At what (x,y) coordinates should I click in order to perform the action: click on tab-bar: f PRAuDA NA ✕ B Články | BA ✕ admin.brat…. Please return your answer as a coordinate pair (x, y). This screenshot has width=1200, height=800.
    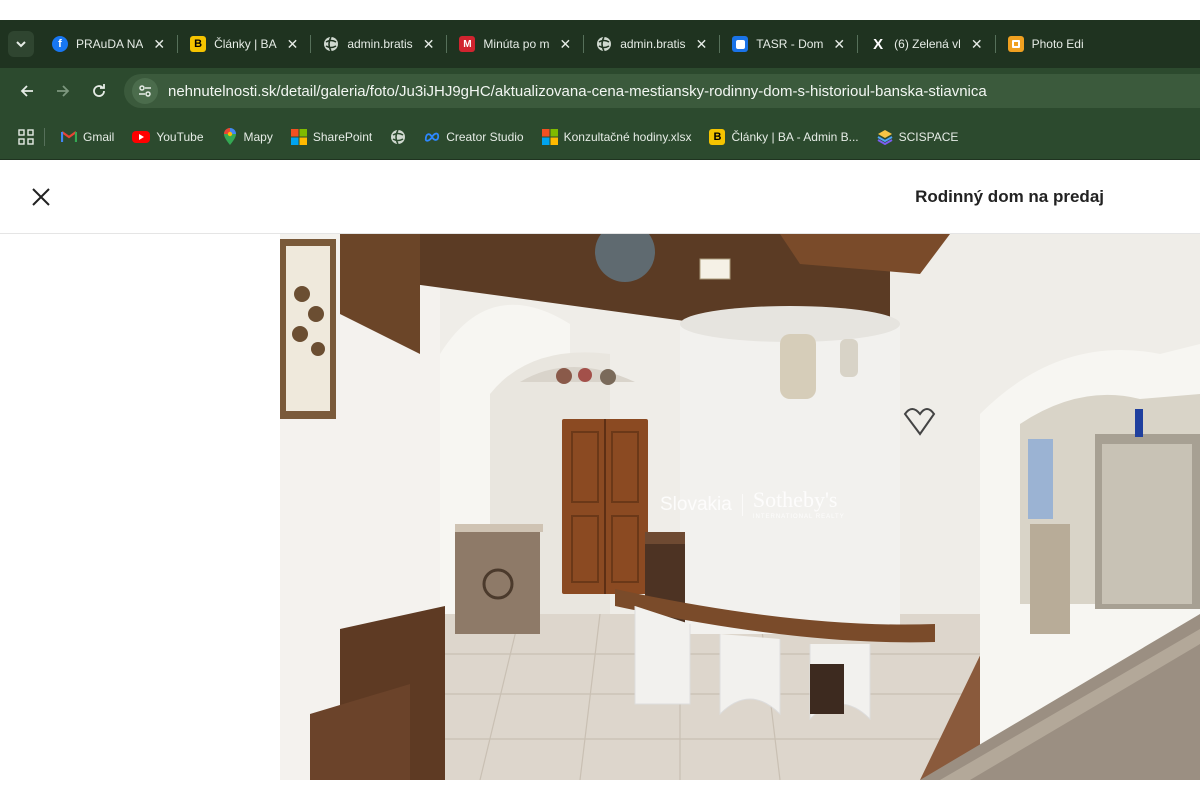
    Looking at the image, I should click on (600, 44).